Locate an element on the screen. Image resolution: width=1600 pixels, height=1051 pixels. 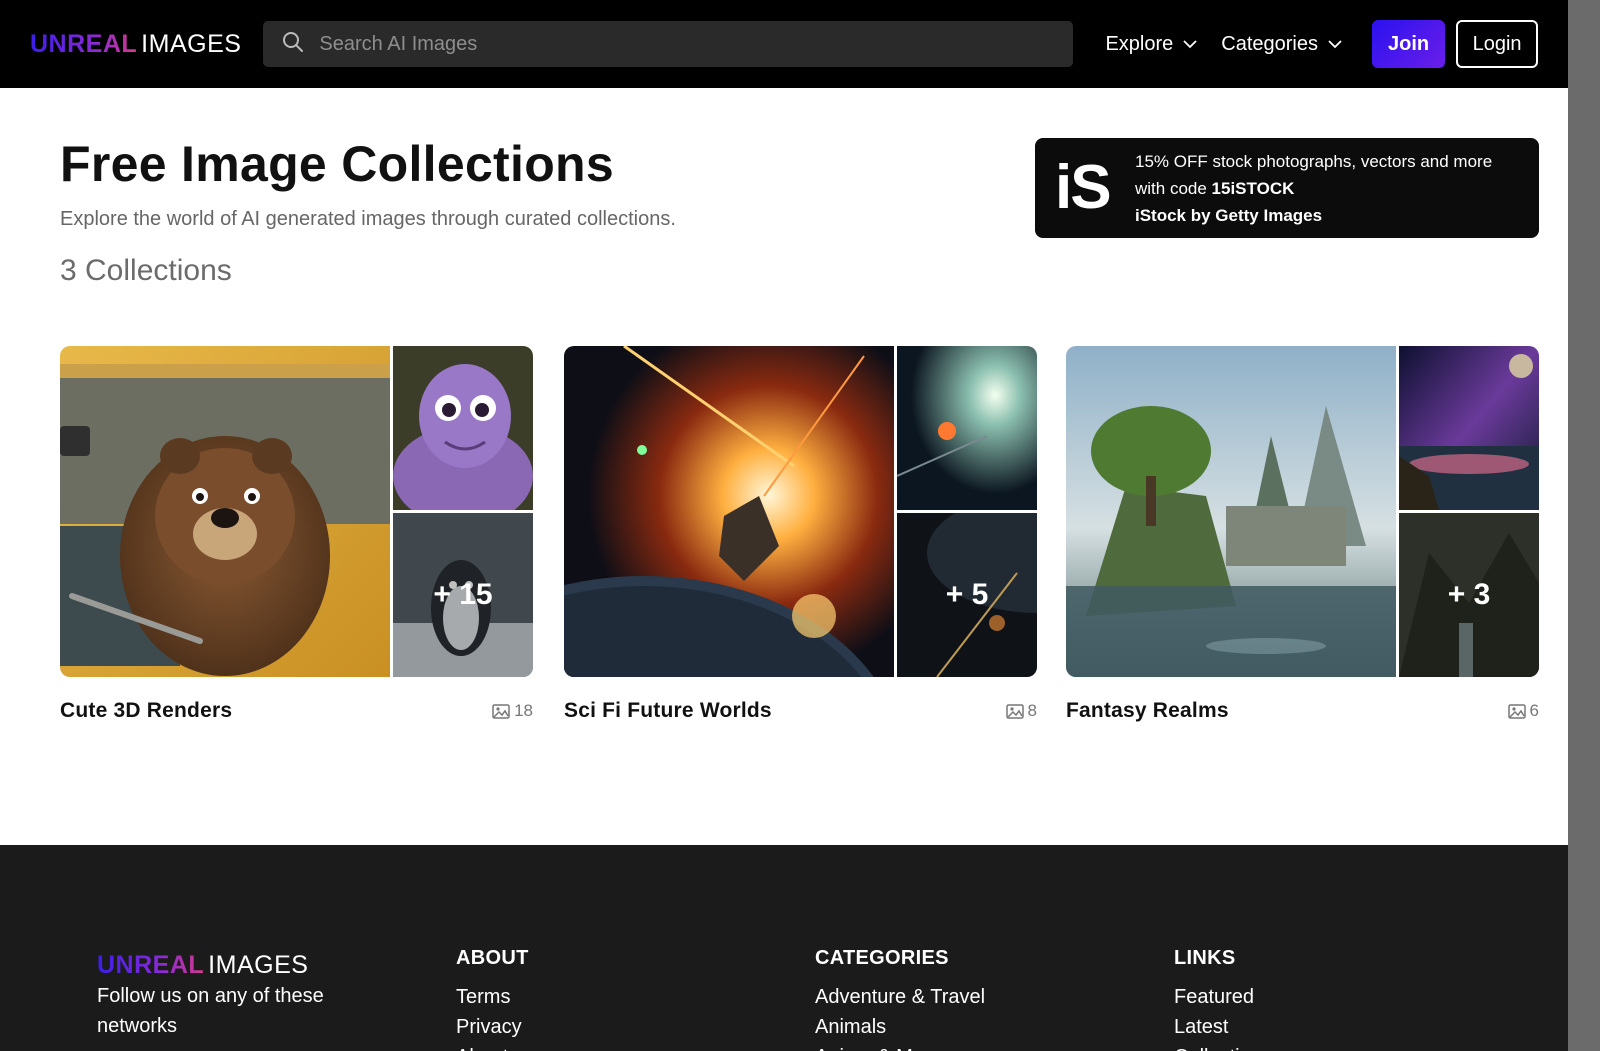
footer-follow-text: Follow us on any of these networks is located at coordinates (210, 1011).